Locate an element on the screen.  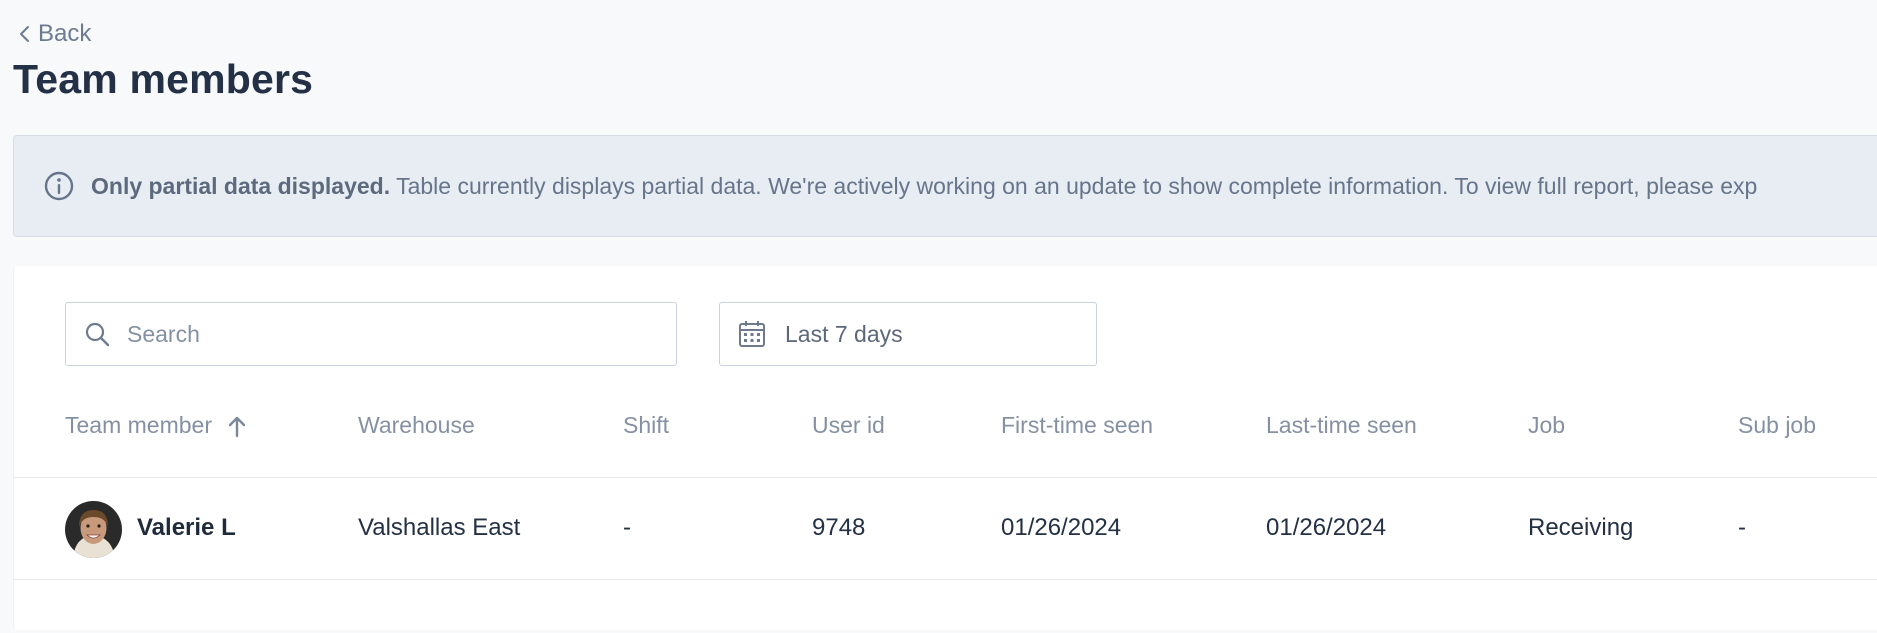
column-header-user-id: User id is located at coordinates (848, 425).